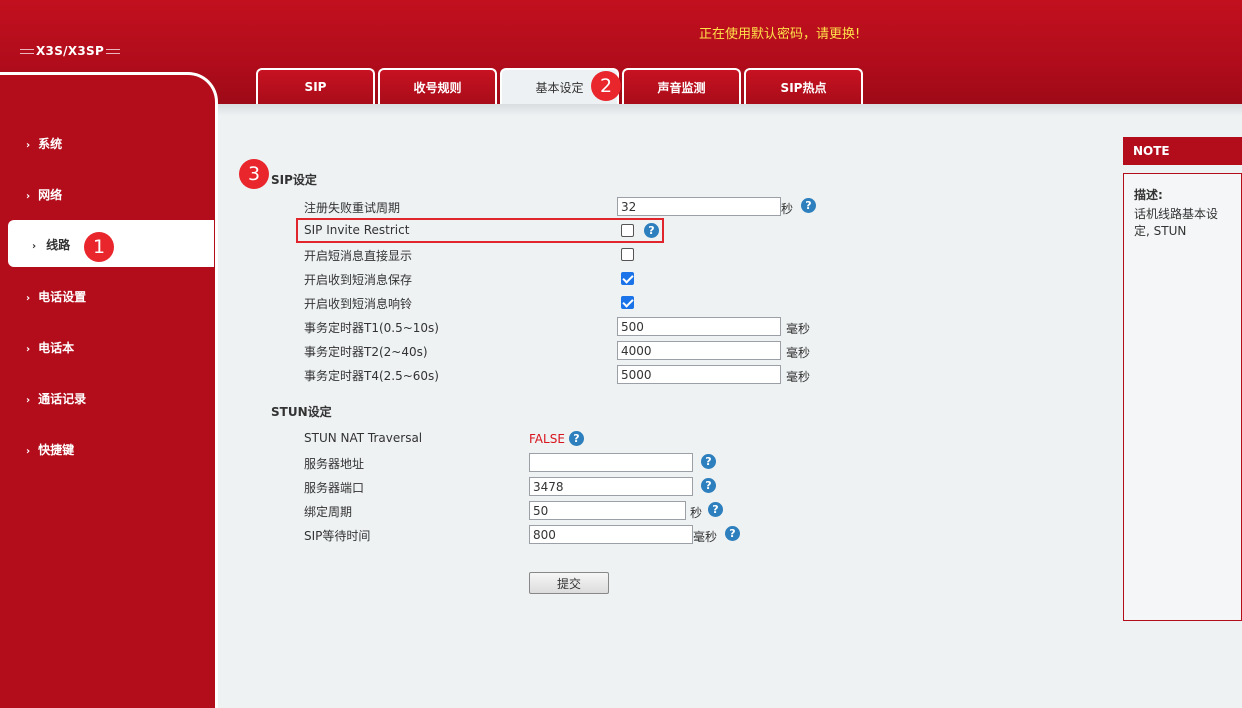  What do you see at coordinates (357, 230) in the screenshot?
I see `invite-restrict-label: SIP Invite Restrict` at bounding box center [357, 230].